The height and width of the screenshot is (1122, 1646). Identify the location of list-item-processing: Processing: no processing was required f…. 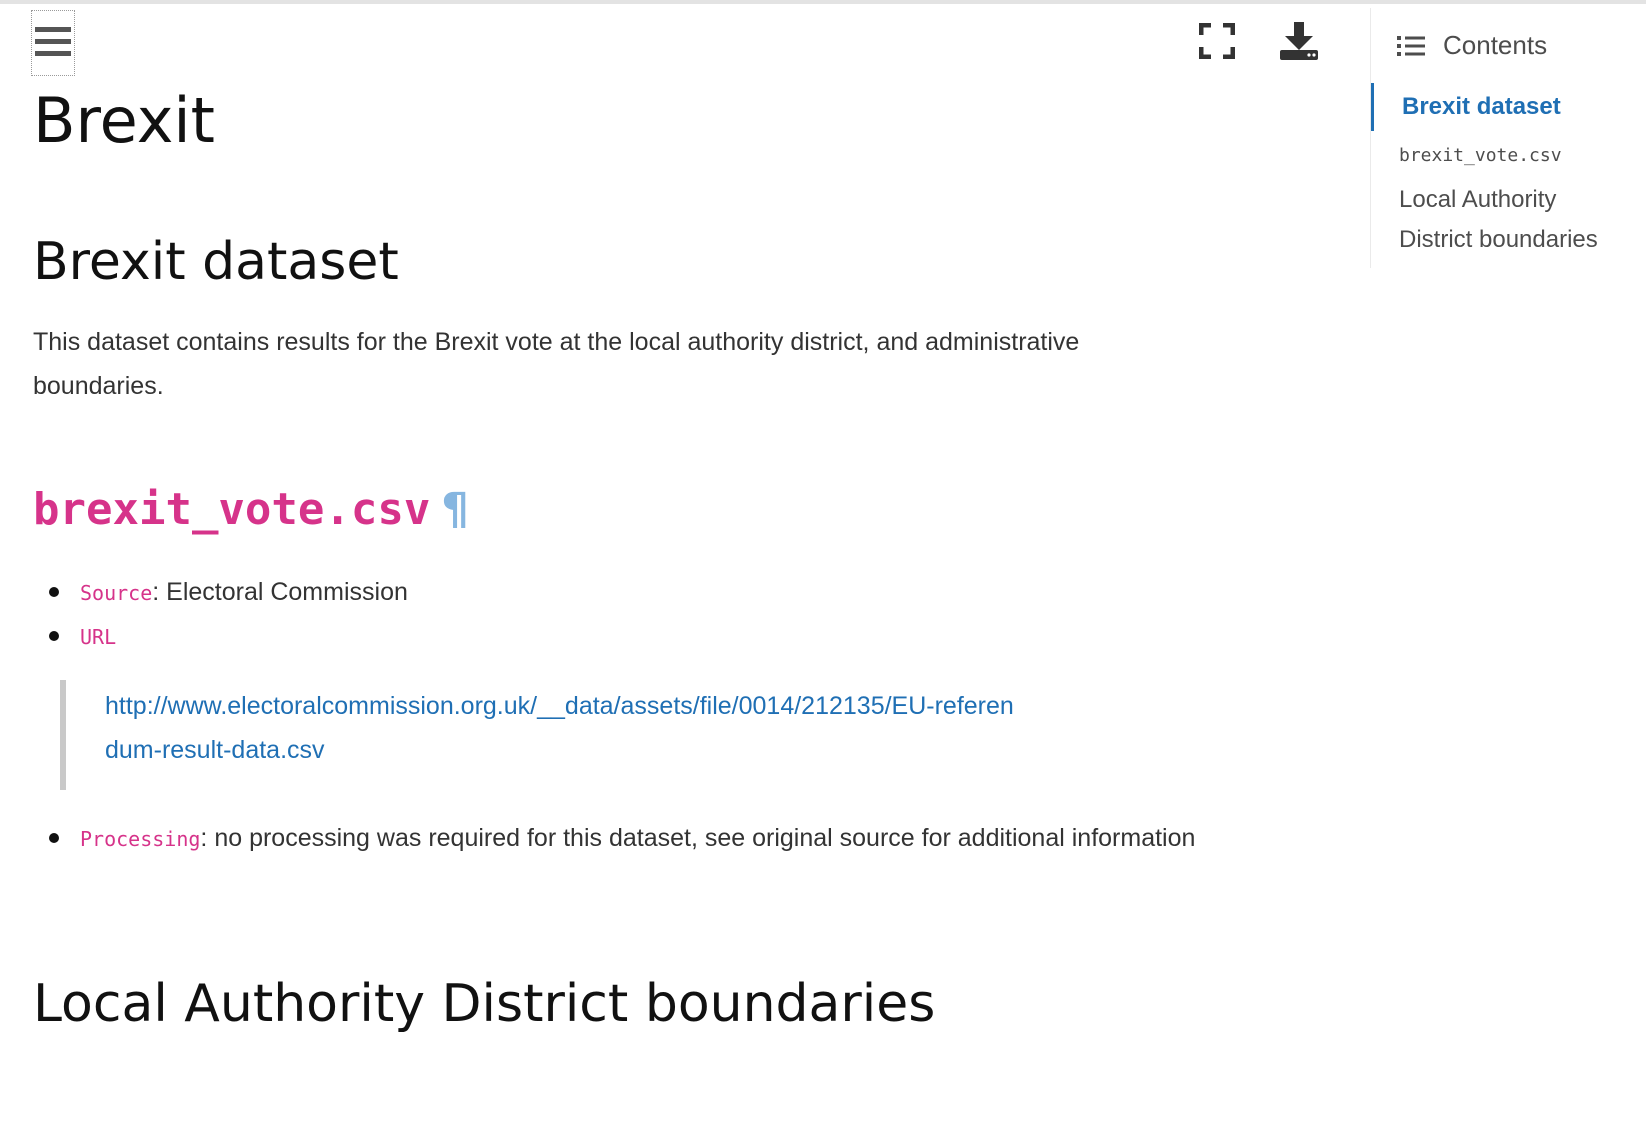
(624, 838).